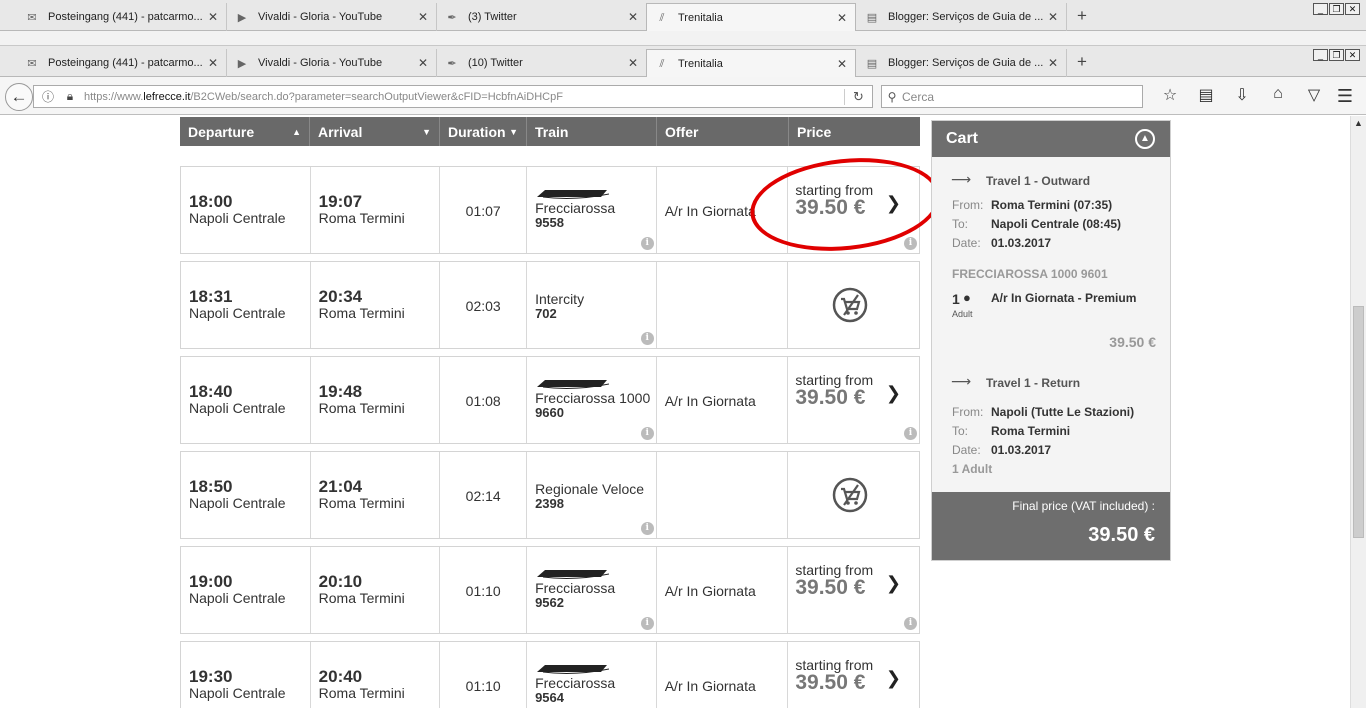  I want to click on offer-header-label: Offer, so click(682, 131).